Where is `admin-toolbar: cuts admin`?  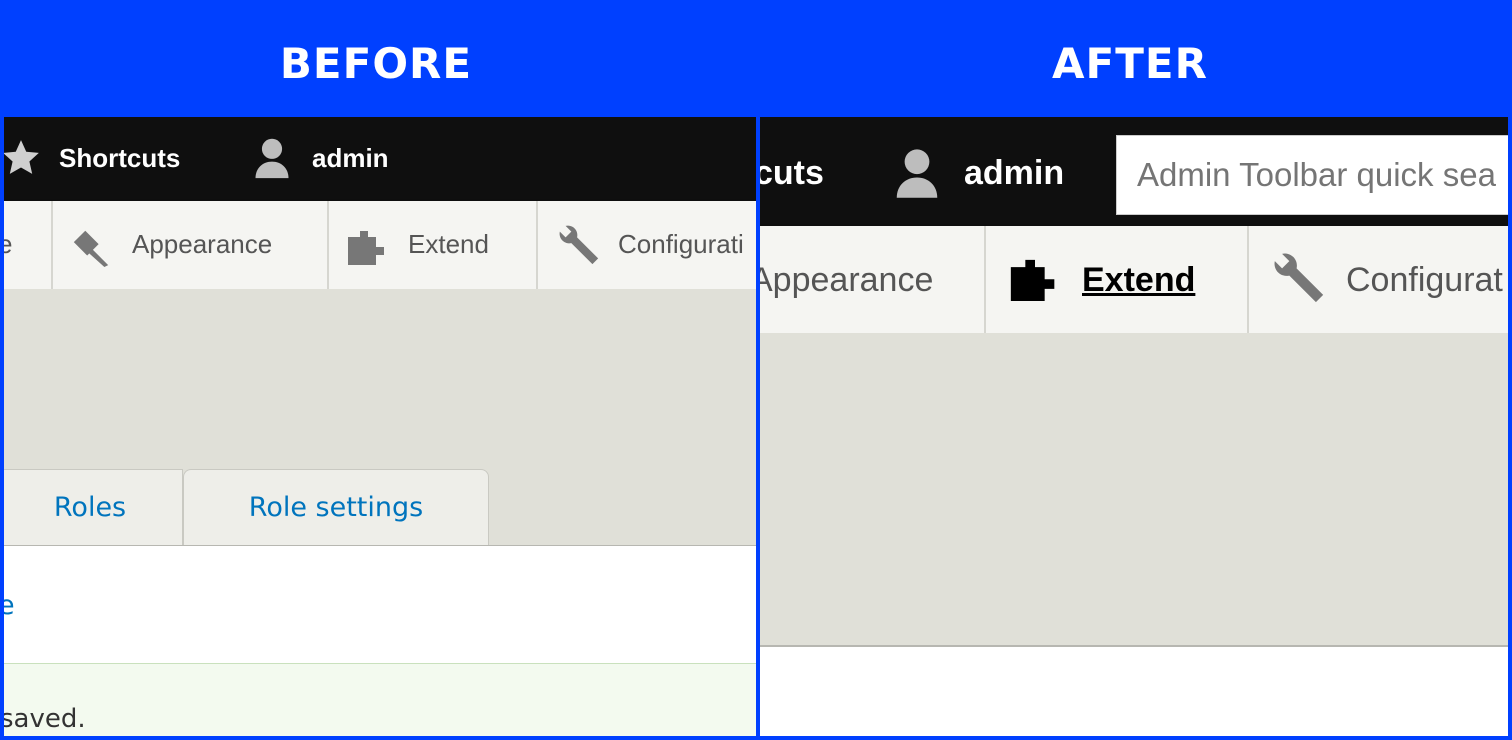 admin-toolbar: cuts admin is located at coordinates (1134, 171).